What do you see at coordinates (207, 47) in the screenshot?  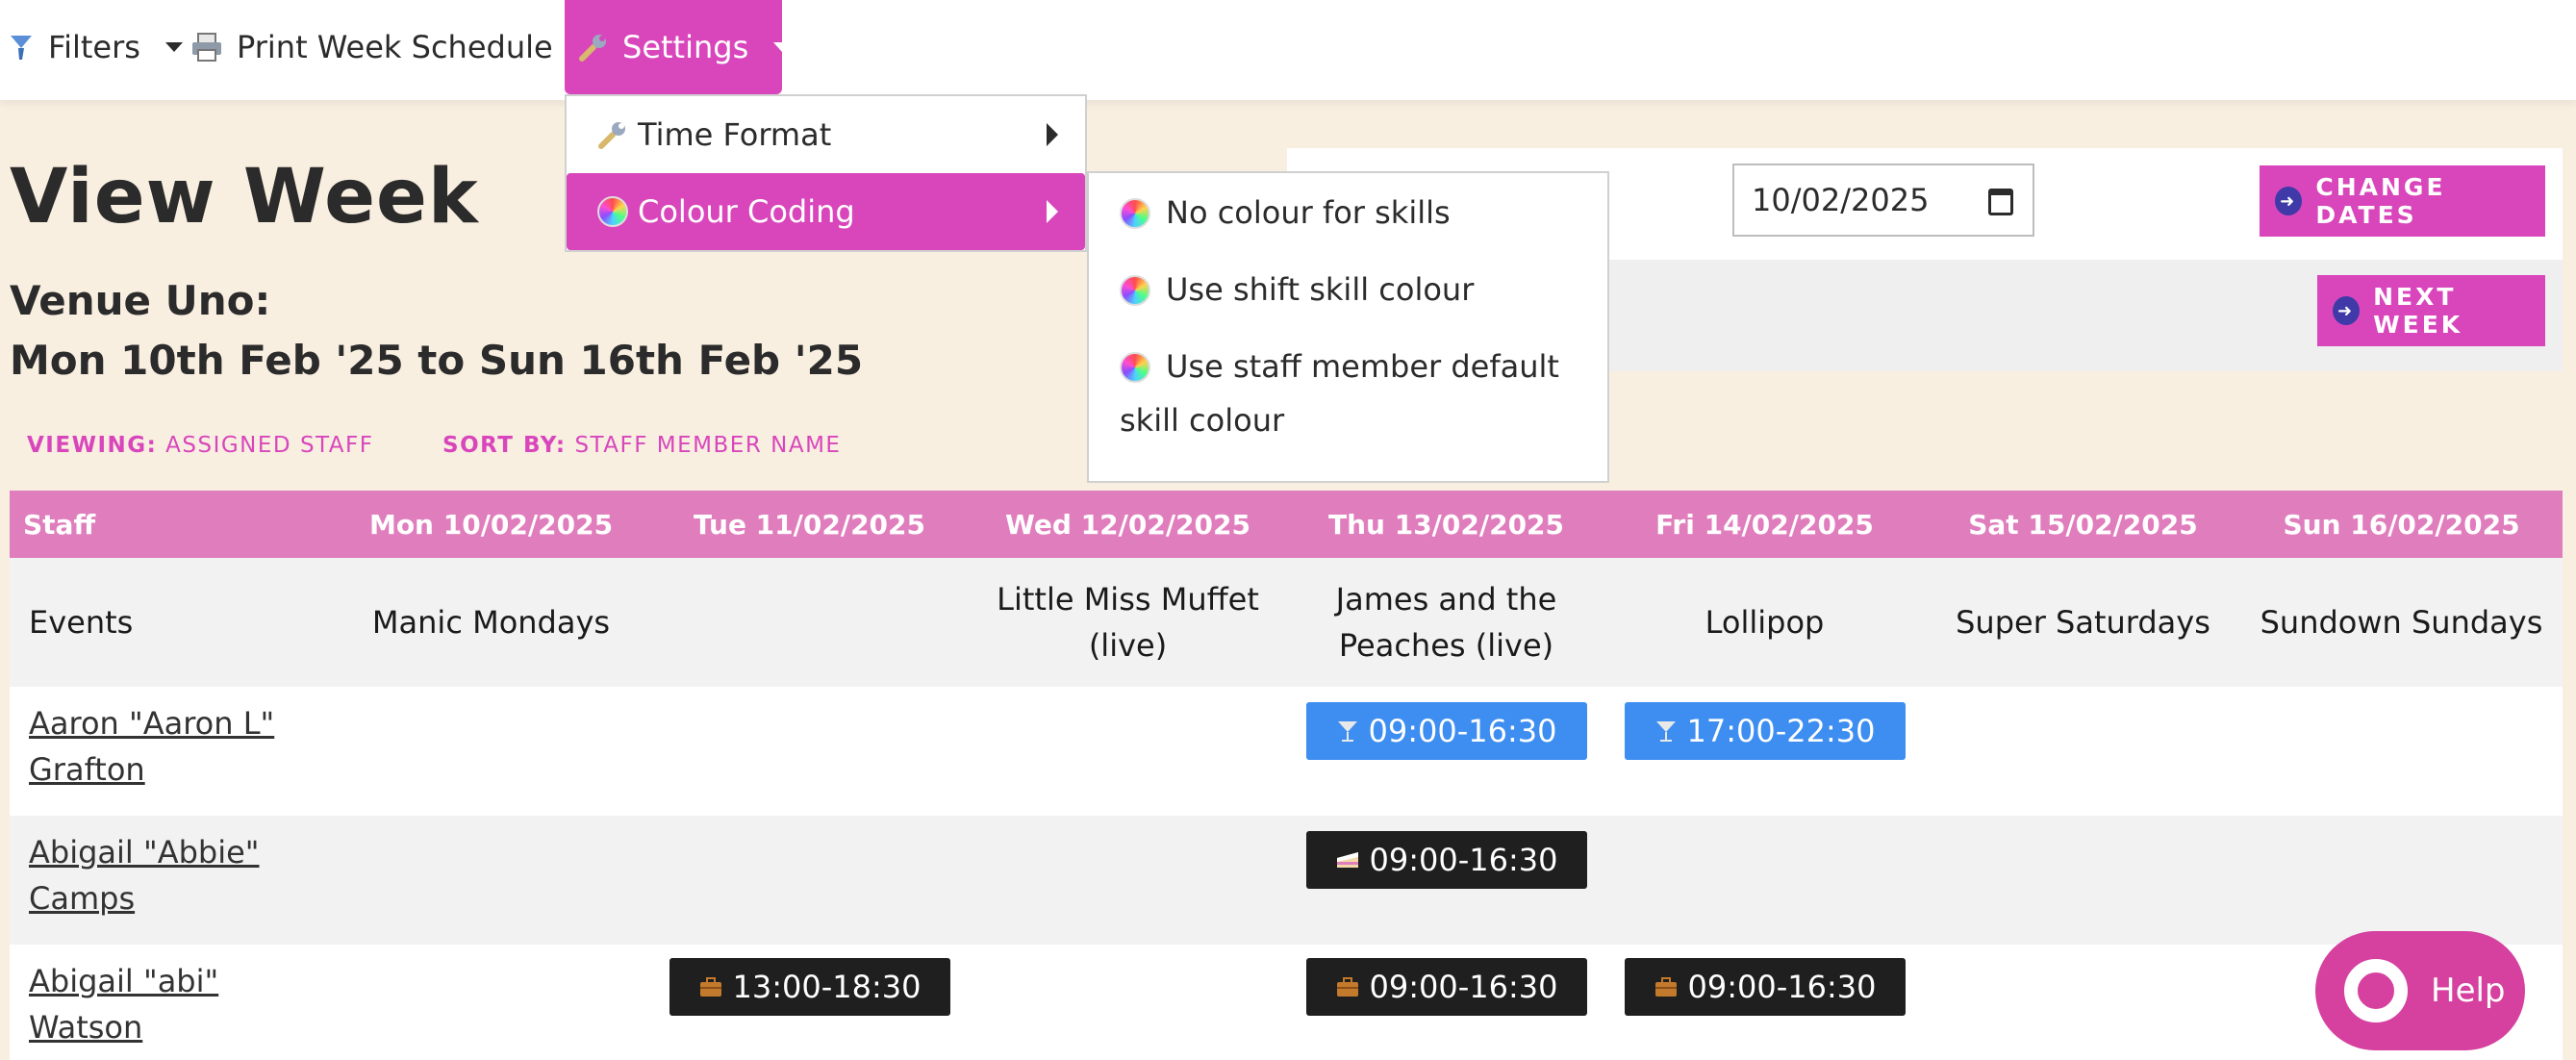 I see `printer-icon` at bounding box center [207, 47].